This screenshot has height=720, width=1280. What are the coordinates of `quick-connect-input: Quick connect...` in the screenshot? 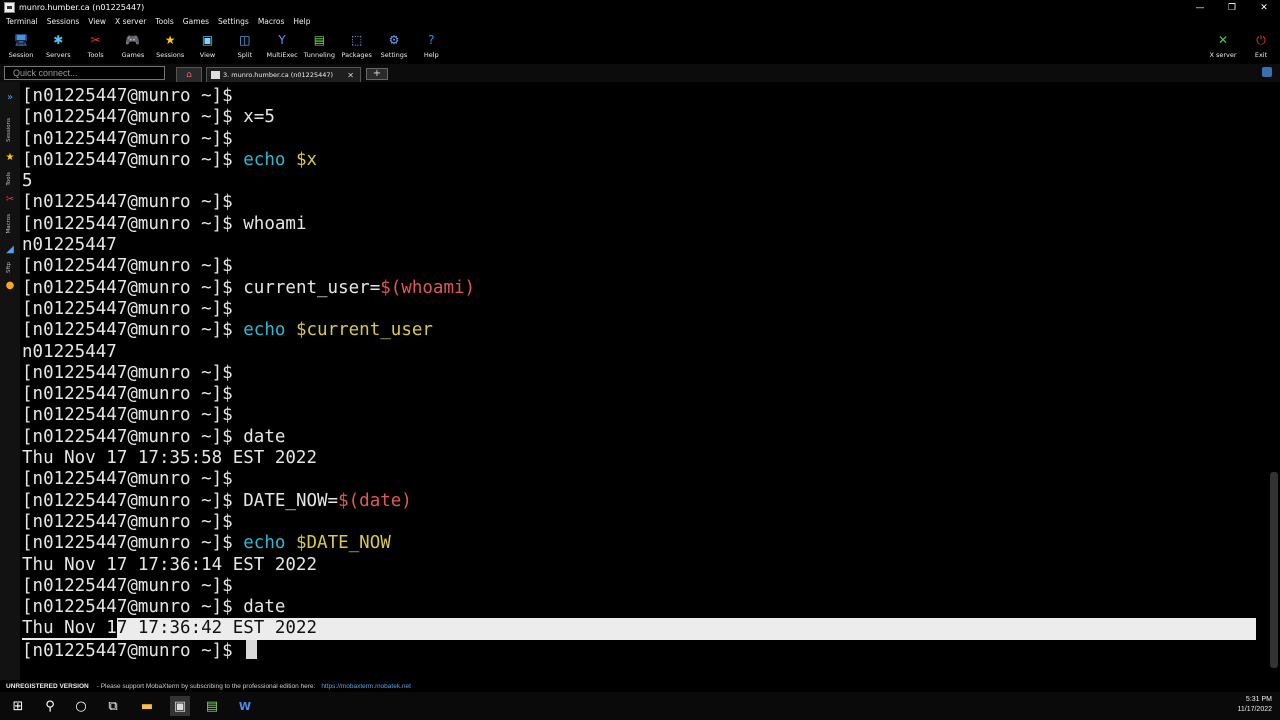 It's located at (84, 73).